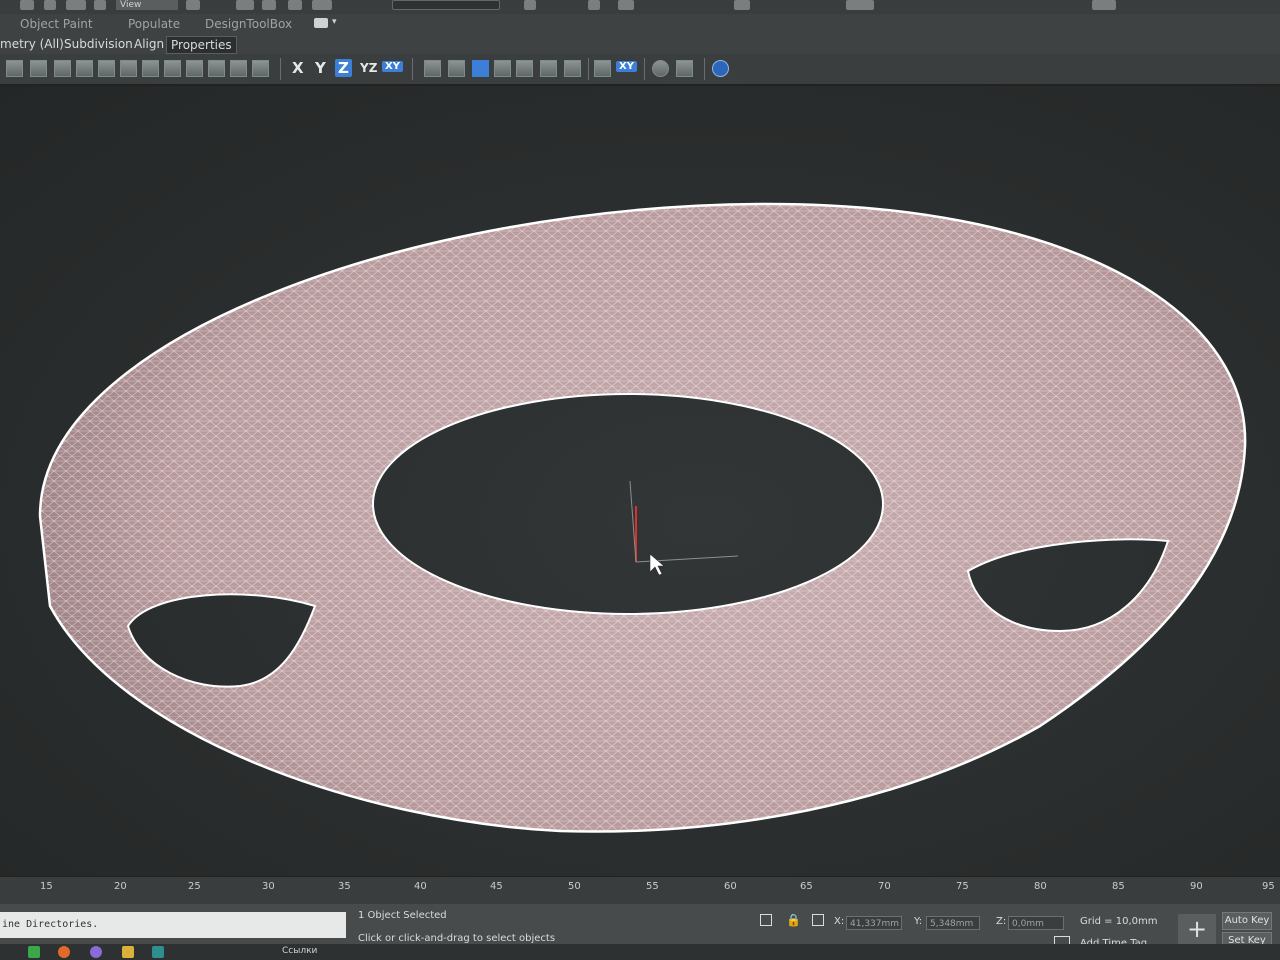  Describe the element at coordinates (574, 886) in the screenshot. I see `tick-label: 50` at that location.